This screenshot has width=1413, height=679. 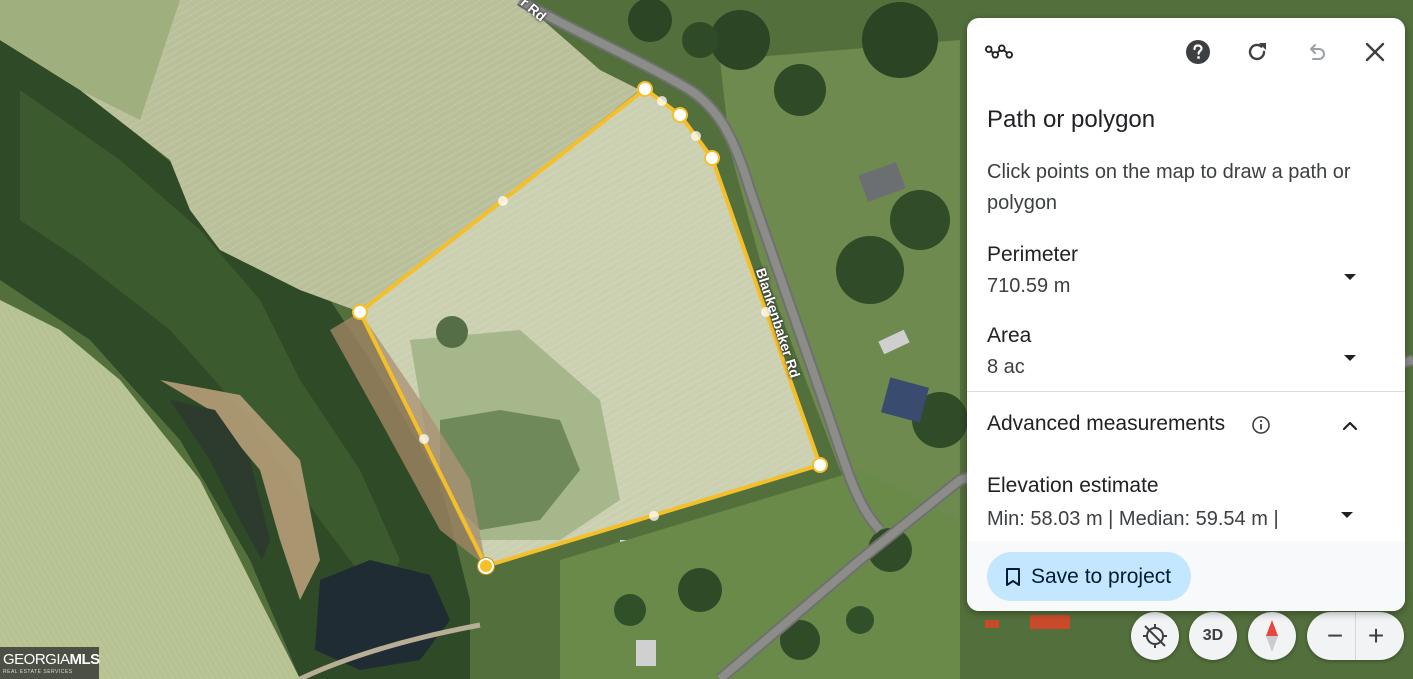 I want to click on perimeter-unit-dropdown, so click(x=1350, y=277).